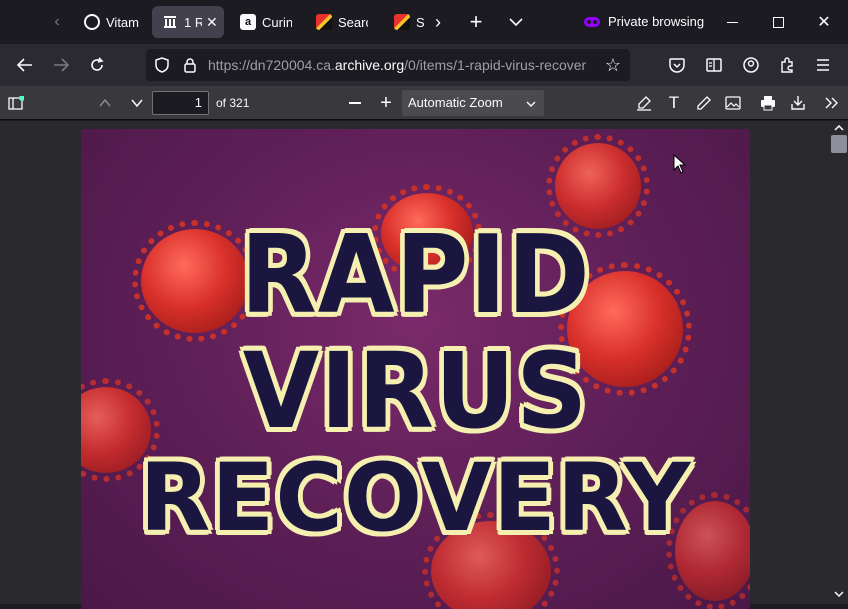 This screenshot has height=609, width=848. I want to click on image-tool-icon, so click(733, 103).